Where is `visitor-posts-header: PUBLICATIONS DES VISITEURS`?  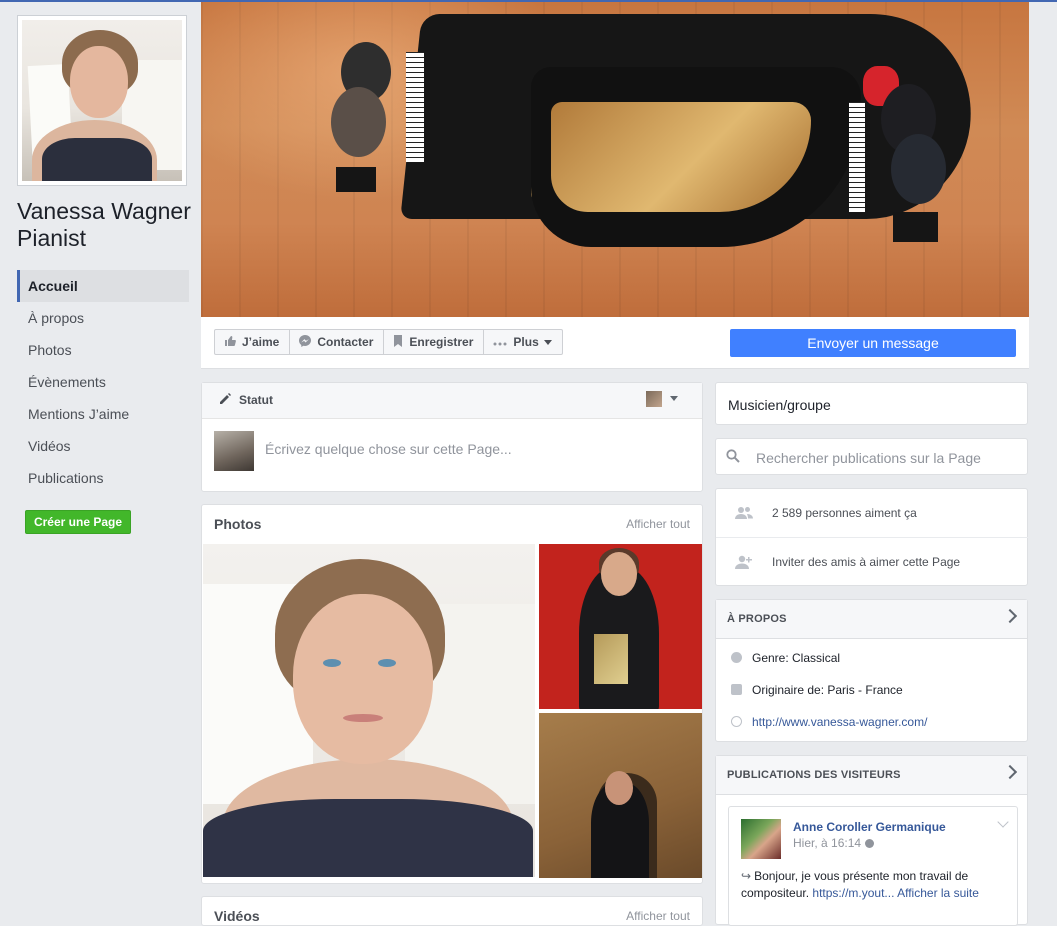
visitor-posts-header: PUBLICATIONS DES VISITEURS is located at coordinates (871, 775).